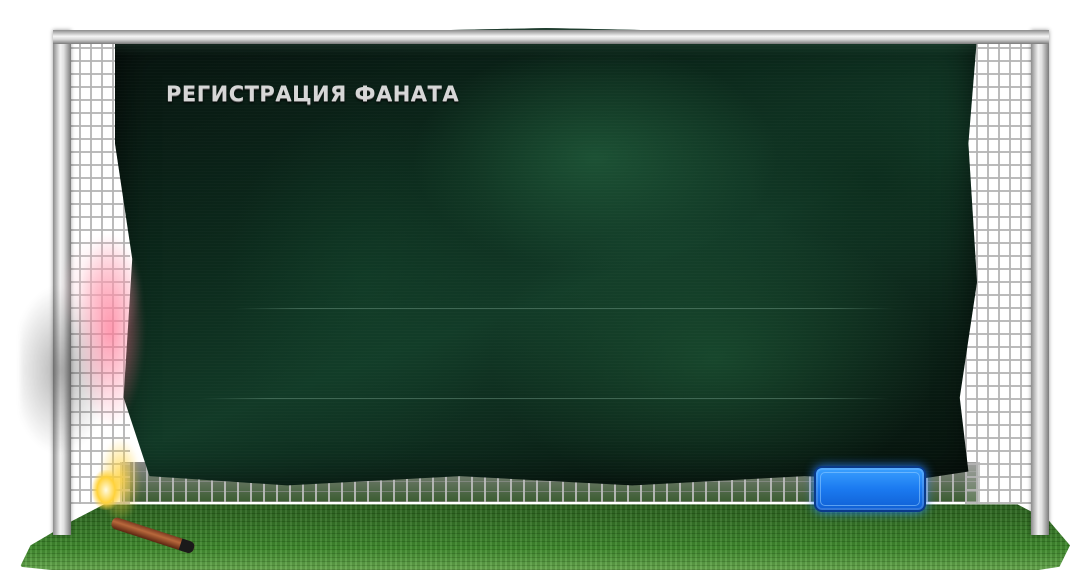  What do you see at coordinates (870, 489) in the screenshot?
I see `submit-button` at bounding box center [870, 489].